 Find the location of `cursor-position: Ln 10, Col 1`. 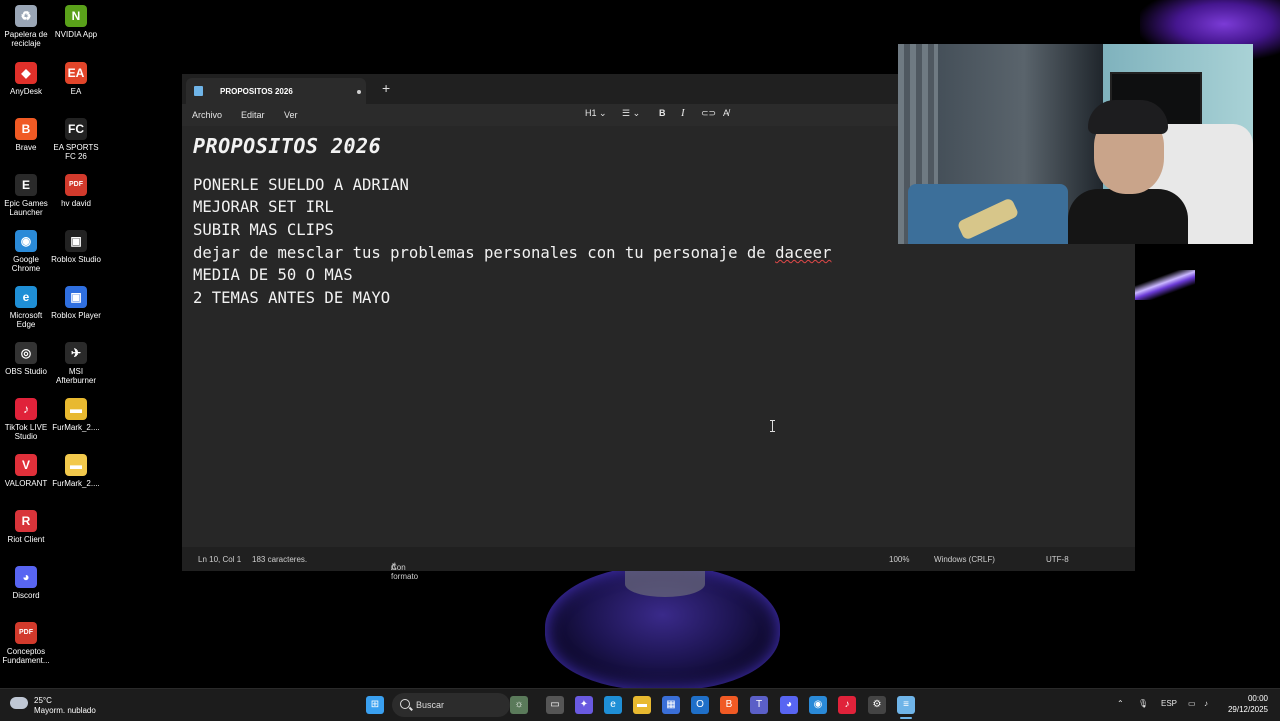

cursor-position: Ln 10, Col 1 is located at coordinates (220, 559).